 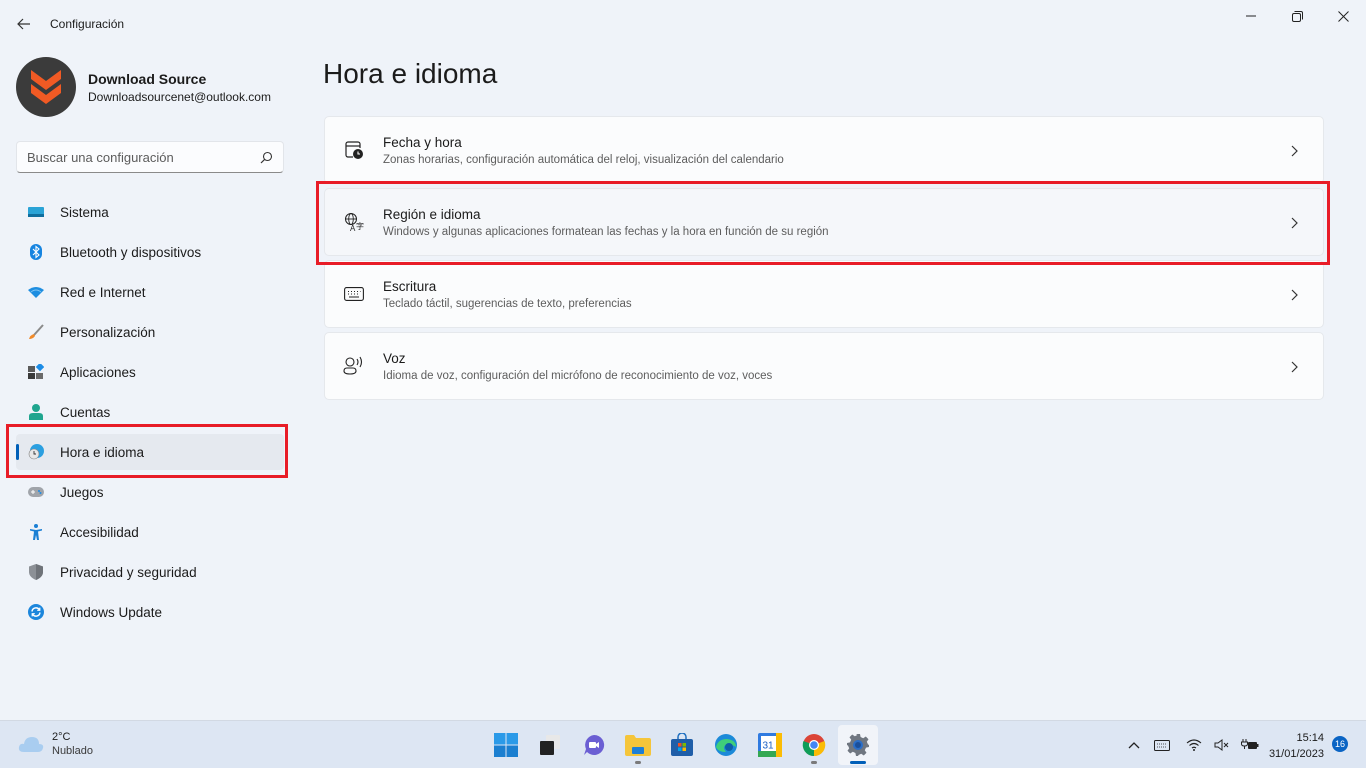 What do you see at coordinates (410, 73) in the screenshot?
I see `page-title: Hora e idioma` at bounding box center [410, 73].